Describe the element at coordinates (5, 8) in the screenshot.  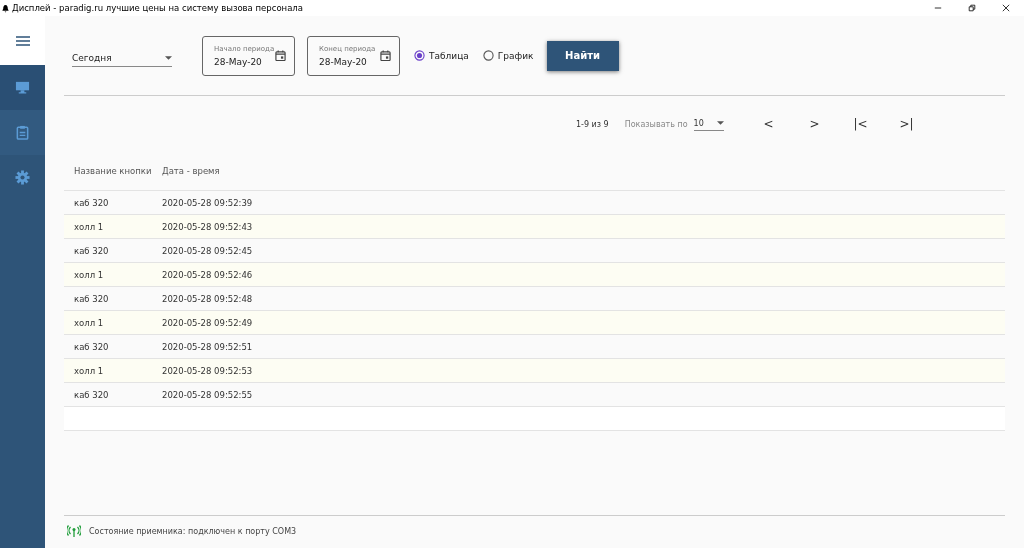
I see `bell-icon` at that location.